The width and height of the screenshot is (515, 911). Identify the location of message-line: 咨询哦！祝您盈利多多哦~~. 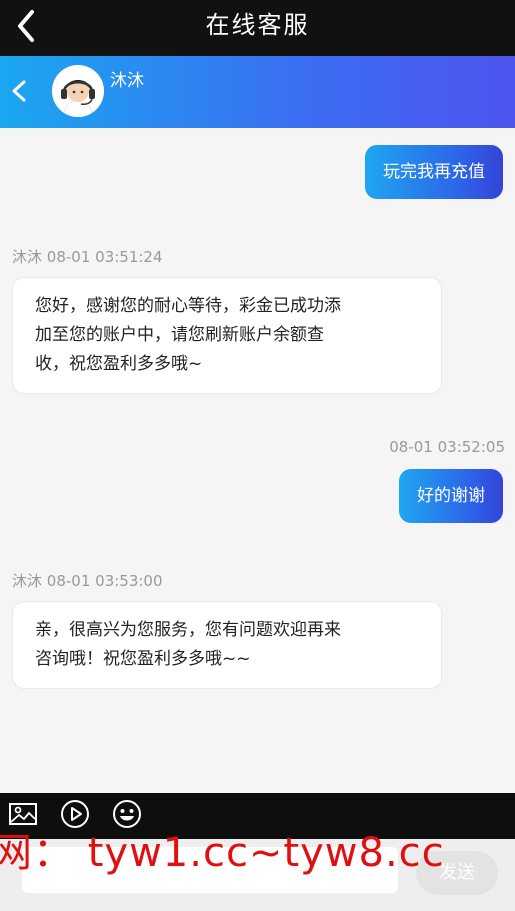
(143, 659).